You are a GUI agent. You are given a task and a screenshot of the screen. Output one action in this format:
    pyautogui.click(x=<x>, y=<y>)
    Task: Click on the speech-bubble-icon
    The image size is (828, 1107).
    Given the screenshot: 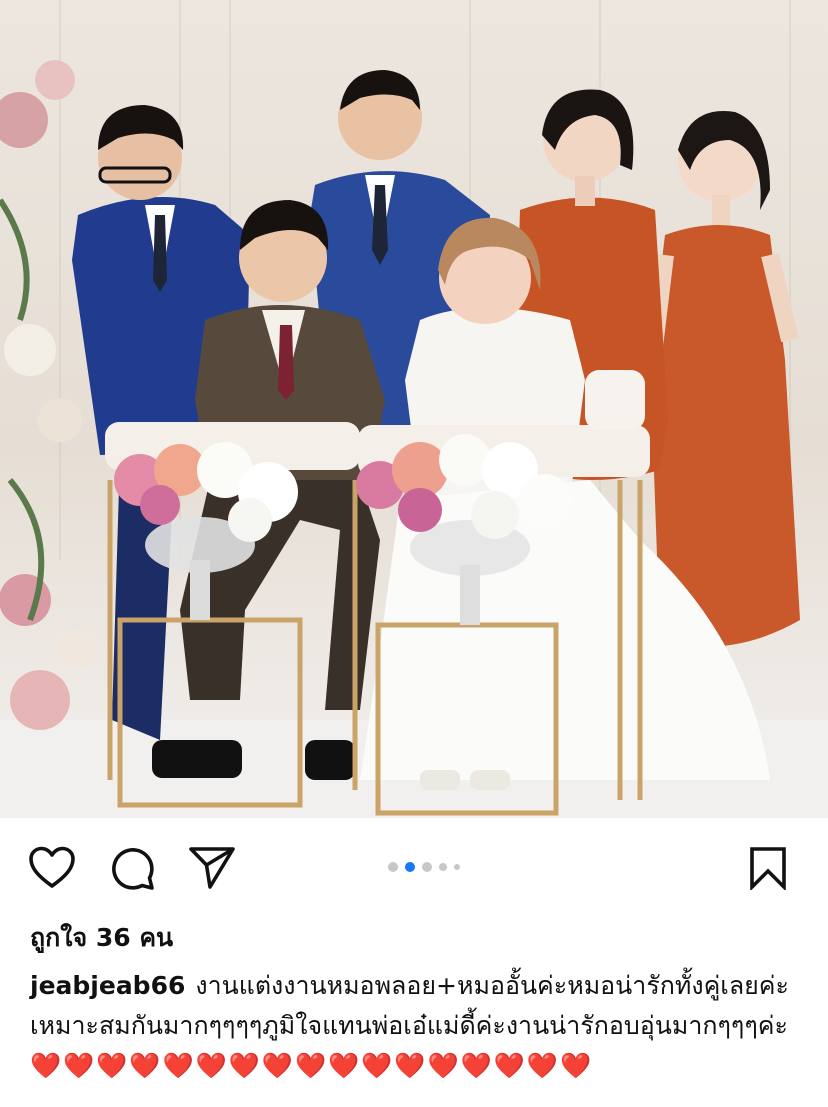 What is the action you would take?
    pyautogui.click(x=133, y=869)
    